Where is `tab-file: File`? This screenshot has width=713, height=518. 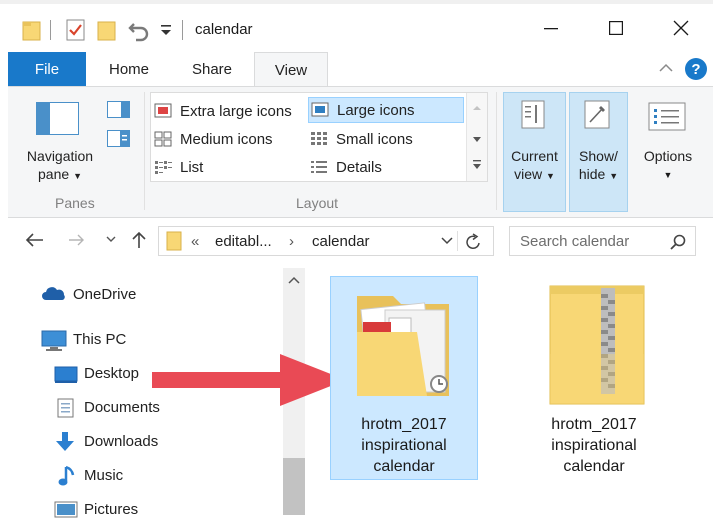
tab-file: File is located at coordinates (47, 69).